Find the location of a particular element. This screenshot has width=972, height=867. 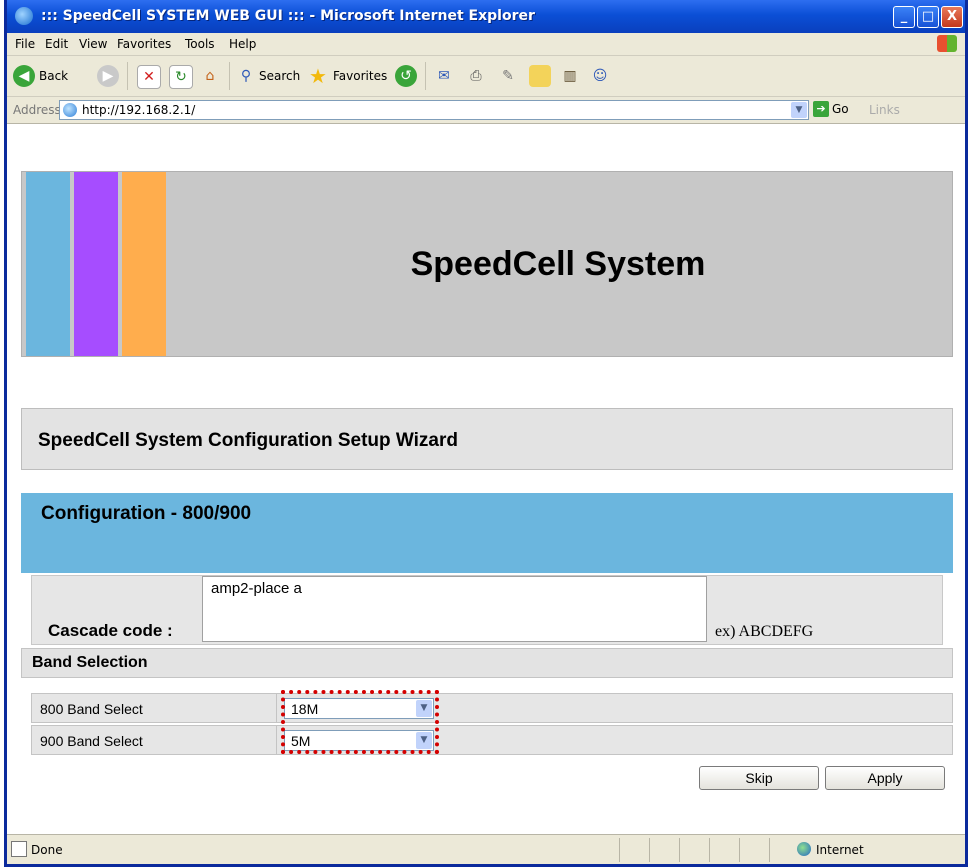

favorites-button-label: Favorites is located at coordinates (360, 76).